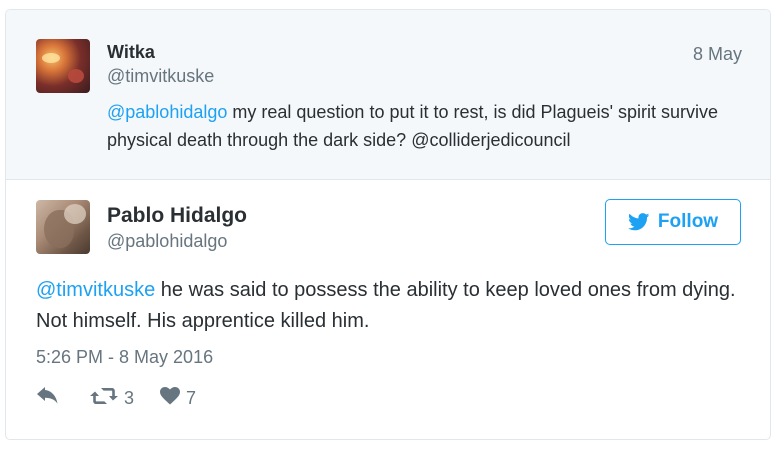  I want to click on follow-button: Follow, so click(673, 222).